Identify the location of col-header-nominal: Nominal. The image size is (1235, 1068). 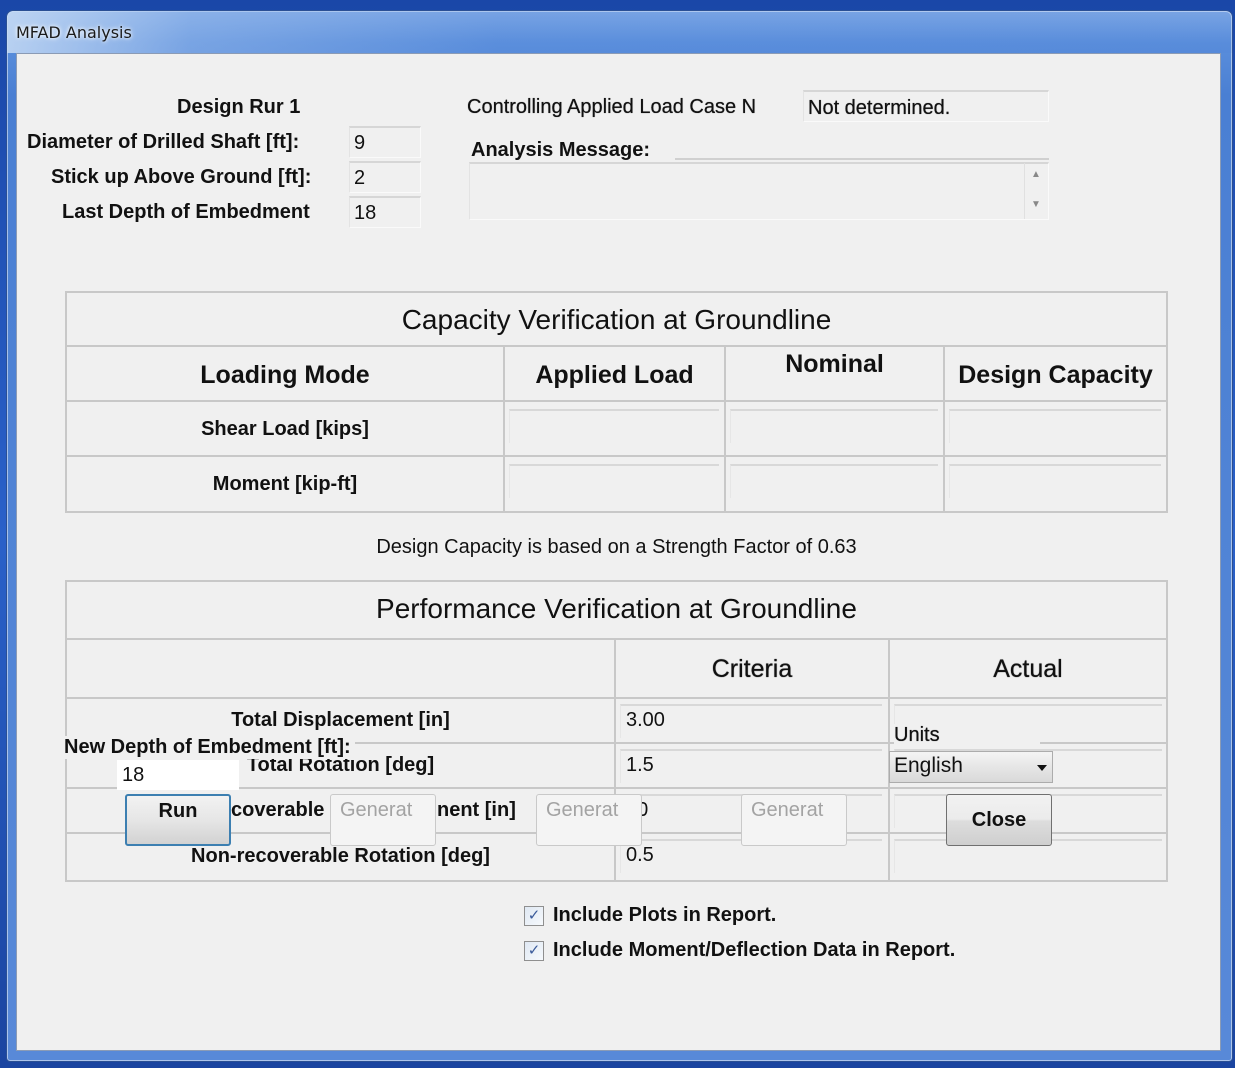
(834, 364).